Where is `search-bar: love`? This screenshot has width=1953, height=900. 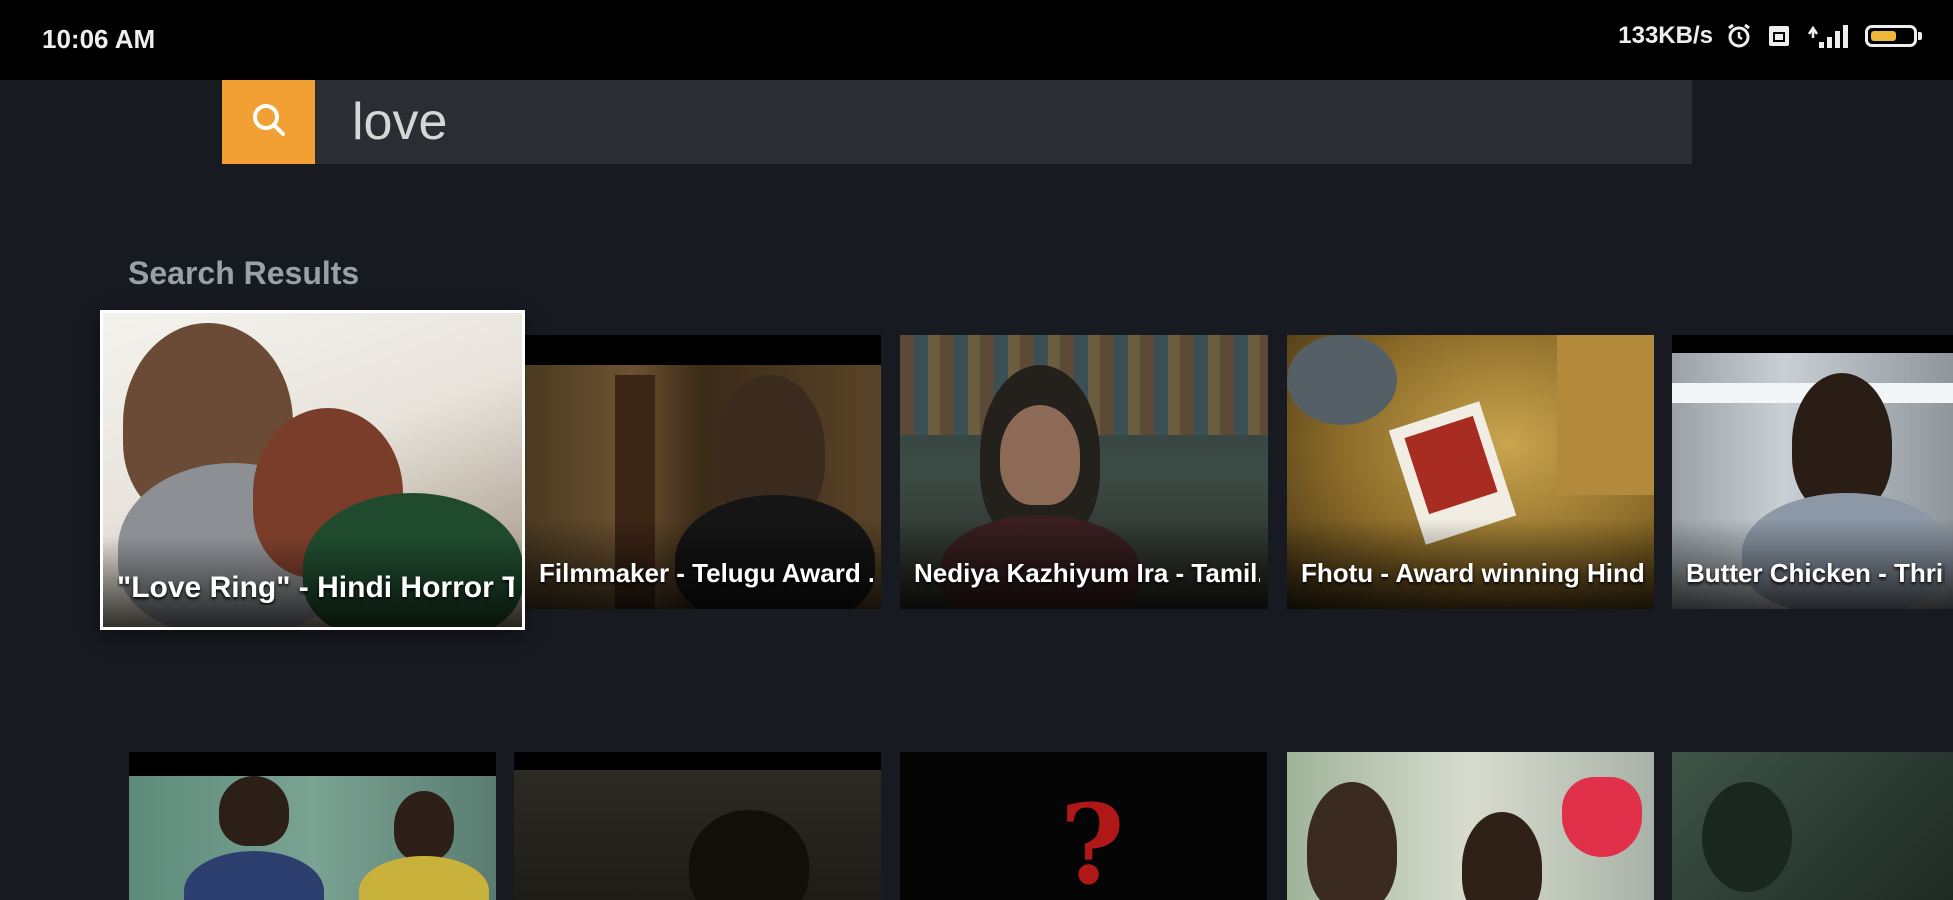 search-bar: love is located at coordinates (957, 122).